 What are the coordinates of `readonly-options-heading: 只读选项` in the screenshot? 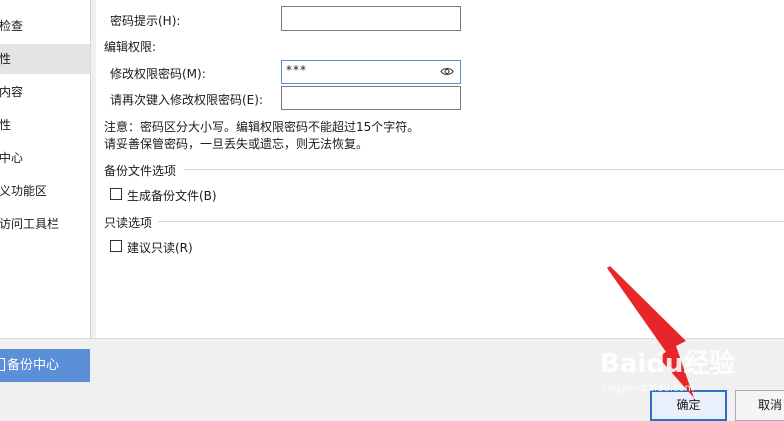 It's located at (128, 223).